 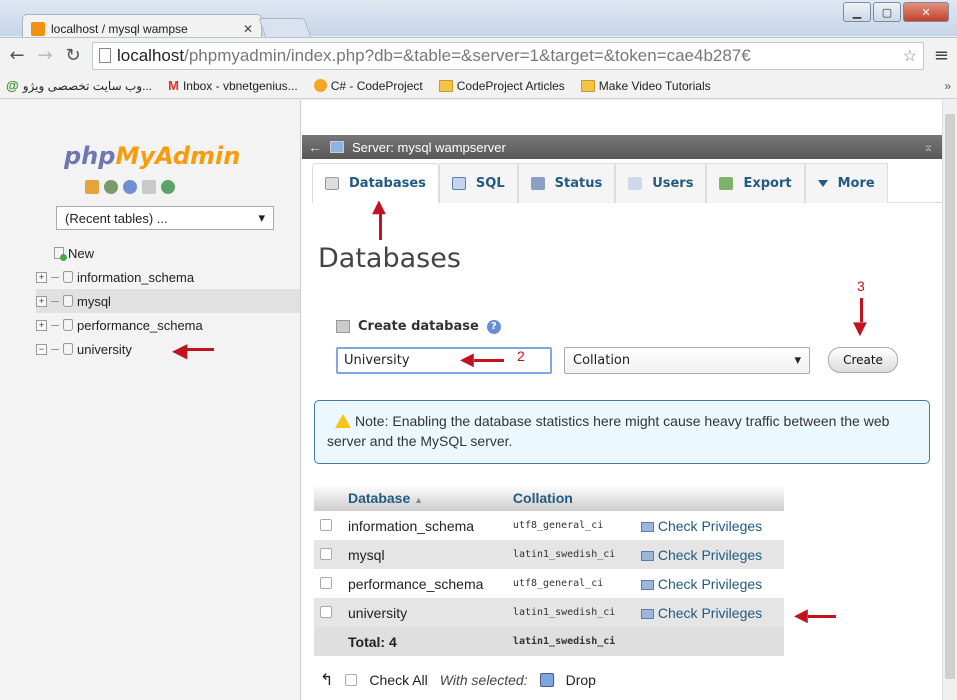 I want to click on reload-icon: ↻, so click(x=73, y=55).